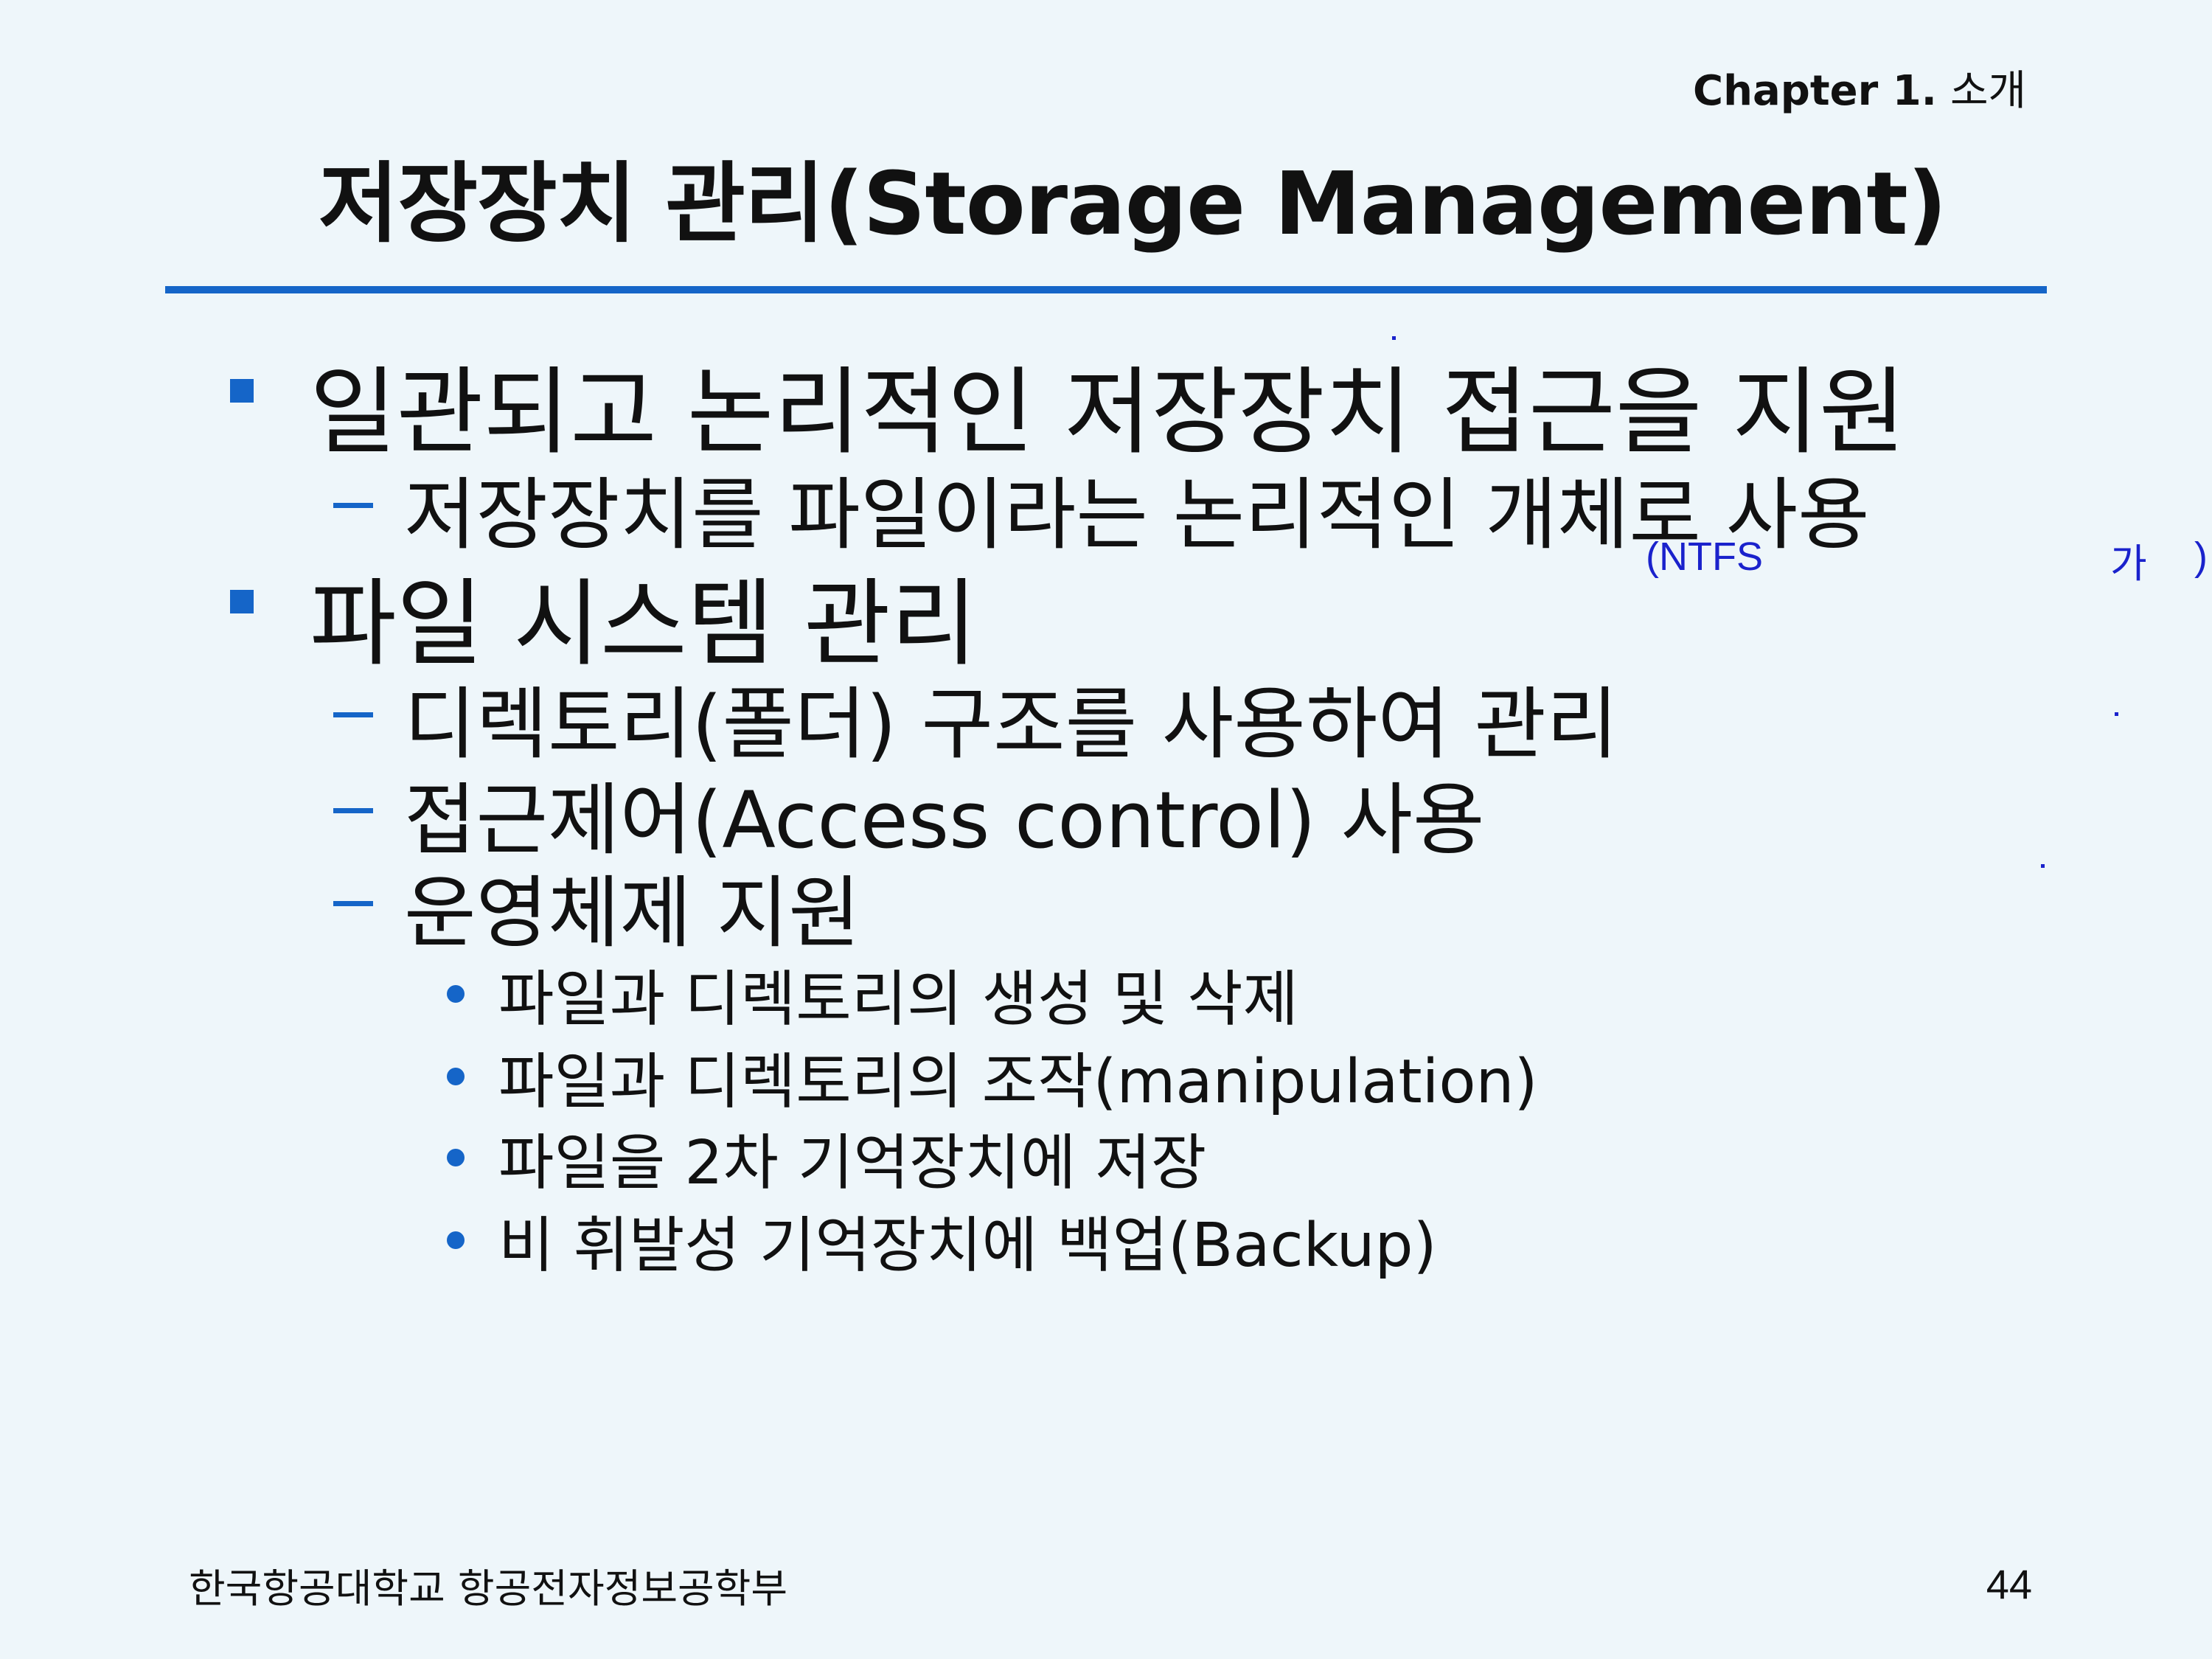 This screenshot has width=2212, height=1659. What do you see at coordinates (1018, 1082) in the screenshot?
I see `list-item: 파일과 디렉토리의 조작(manipulation)` at bounding box center [1018, 1082].